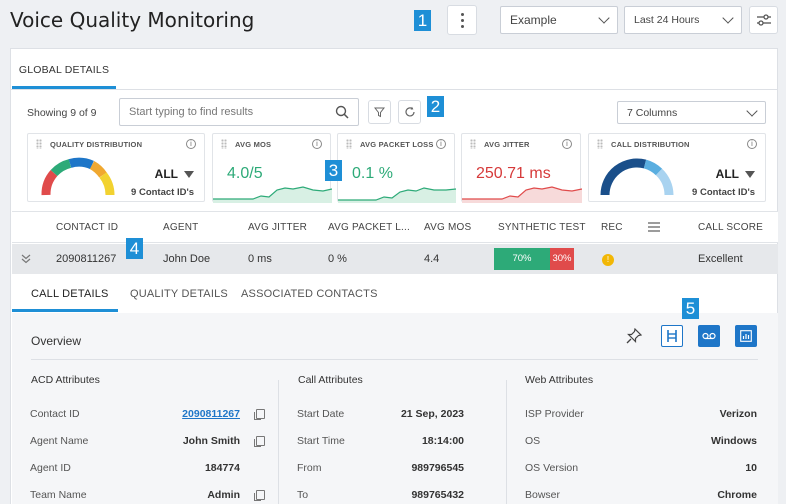 The height and width of the screenshot is (504, 786). Describe the element at coordinates (321, 441) in the screenshot. I see `attr-label: Start Time` at that location.